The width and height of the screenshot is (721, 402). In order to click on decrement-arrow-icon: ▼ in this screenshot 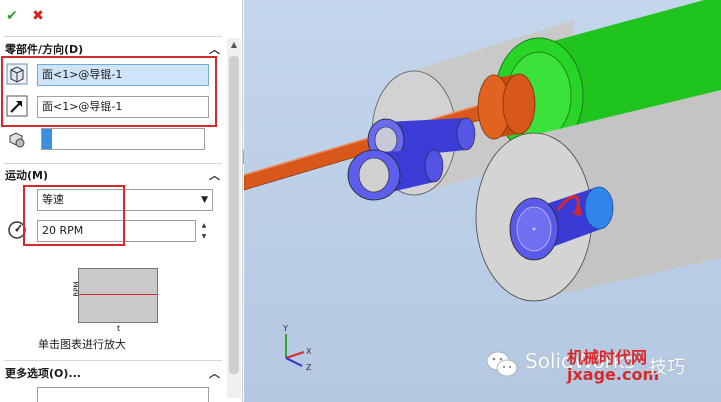, I will do `click(204, 236)`.